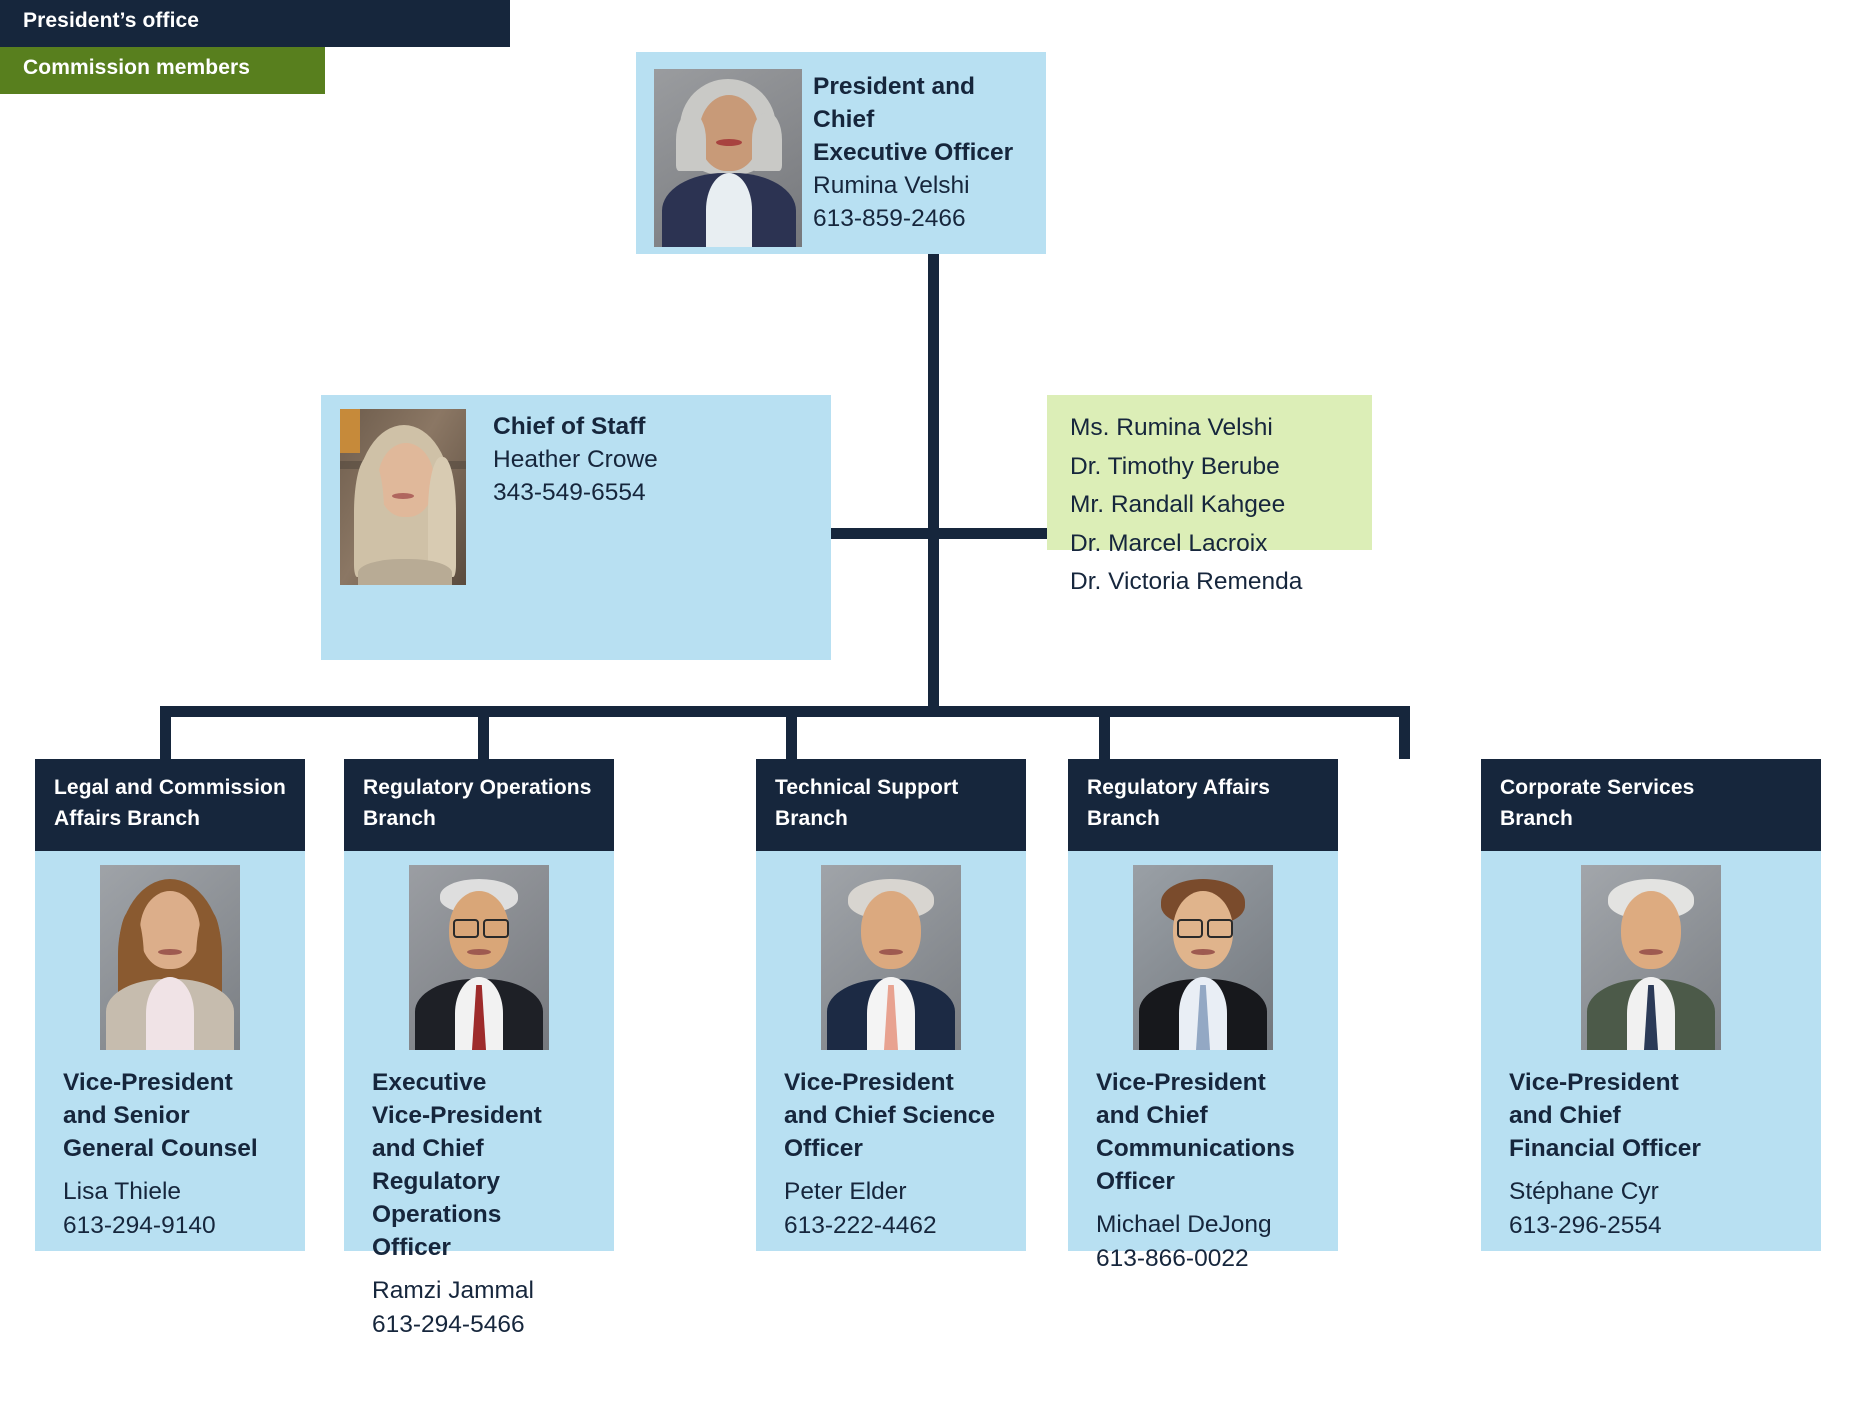  Describe the element at coordinates (1178, 504) in the screenshot. I see `commission-member-item: Mr. Randall Kahgee` at that location.